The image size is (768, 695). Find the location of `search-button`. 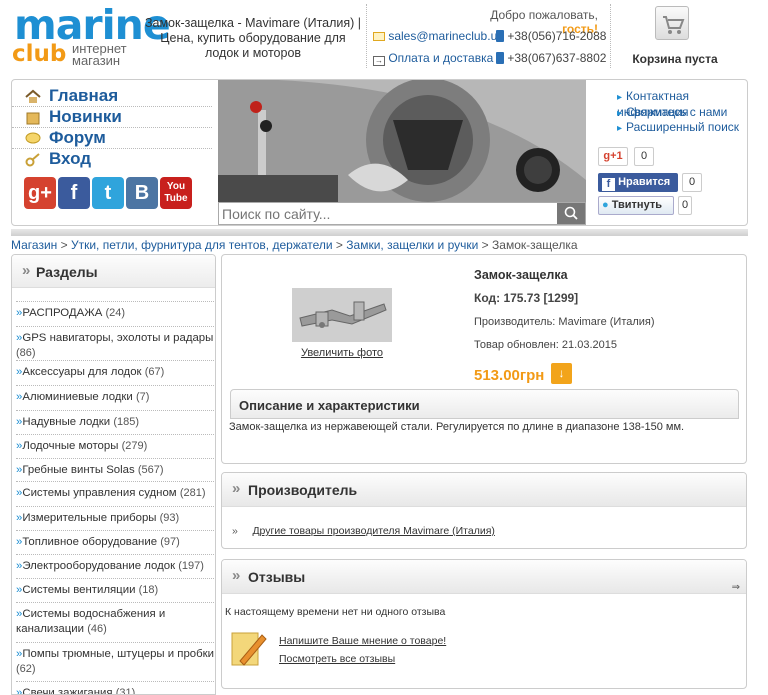

search-button is located at coordinates (571, 213).